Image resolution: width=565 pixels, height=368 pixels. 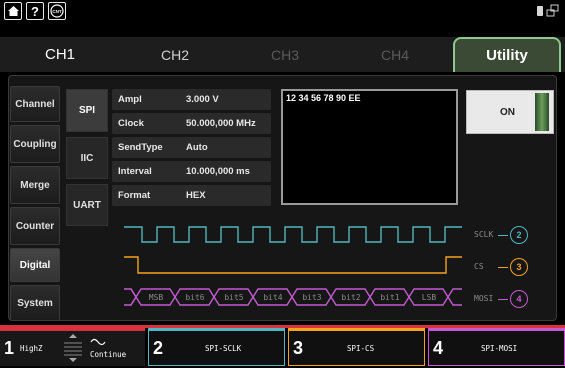 I want to click on mosi-waveform, so click(x=293, y=297).